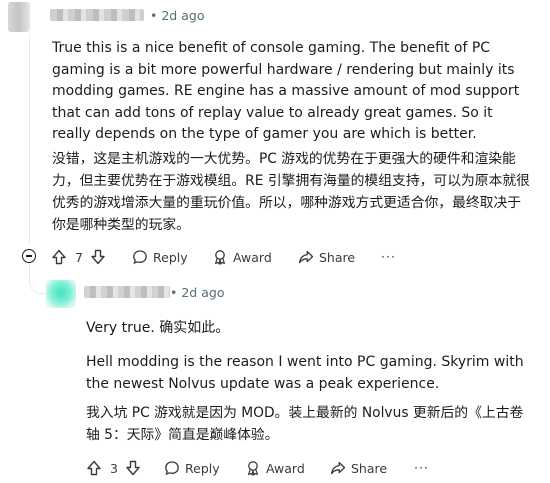  Describe the element at coordinates (275, 258) in the screenshot. I see `comment-actions: 7 Reply Award Share ···` at that location.